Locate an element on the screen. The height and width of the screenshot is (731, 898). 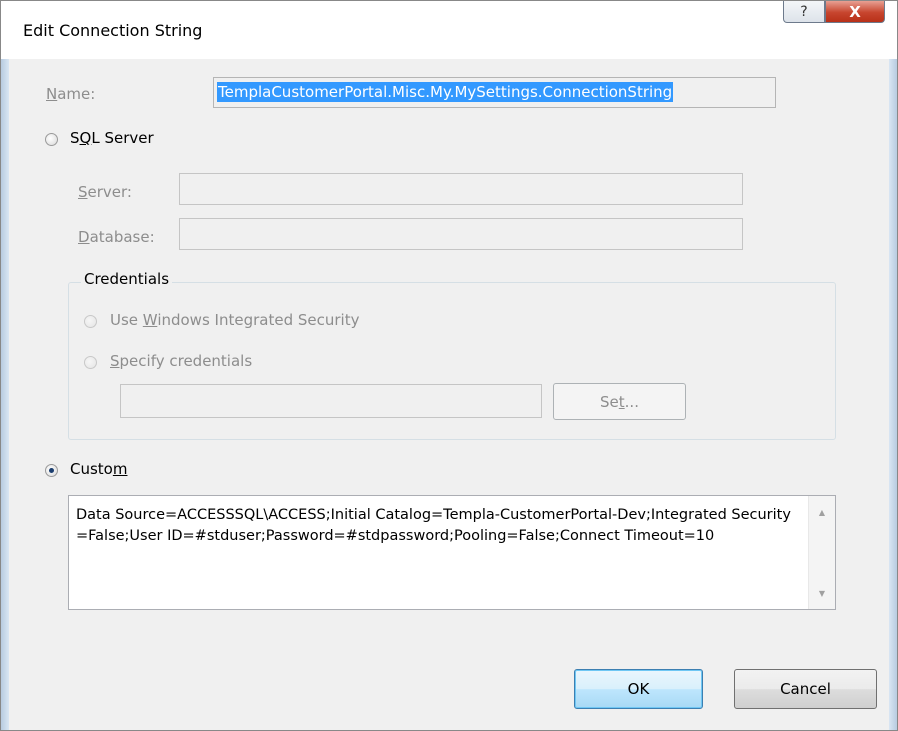
credentials-legend: Credentials is located at coordinates (127, 279).